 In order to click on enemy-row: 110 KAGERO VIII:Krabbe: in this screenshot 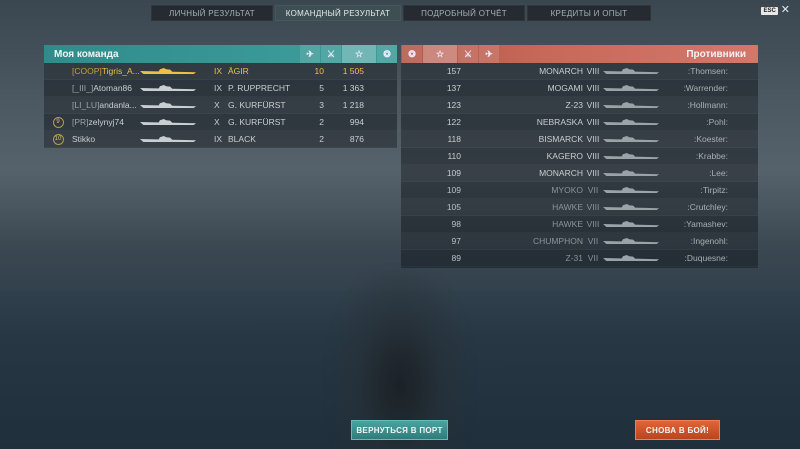, I will do `click(579, 156)`.